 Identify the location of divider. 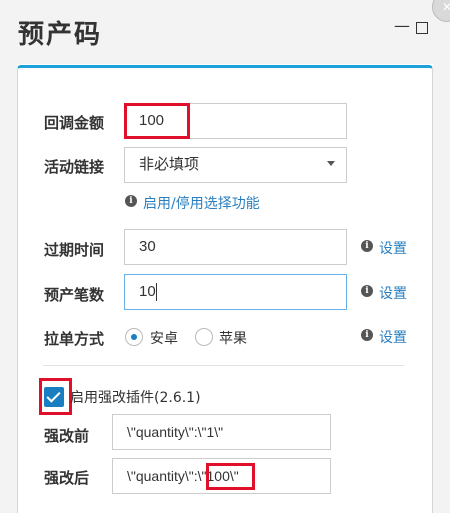
(223, 365).